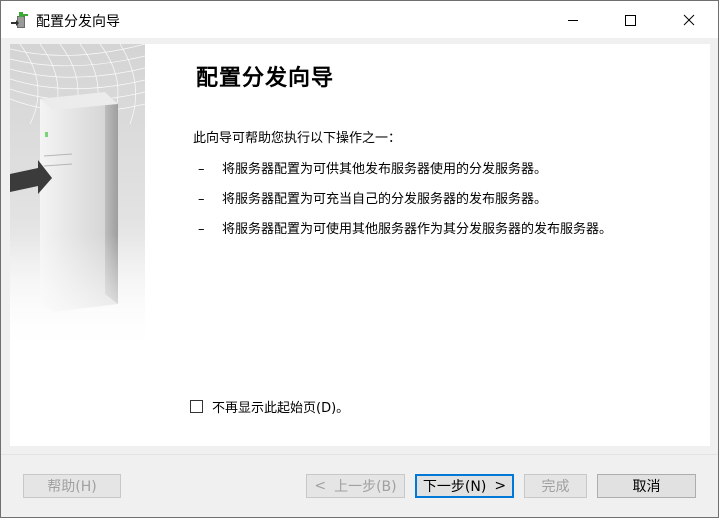  Describe the element at coordinates (196, 406) in the screenshot. I see `dont-show-again-checkbox` at that location.